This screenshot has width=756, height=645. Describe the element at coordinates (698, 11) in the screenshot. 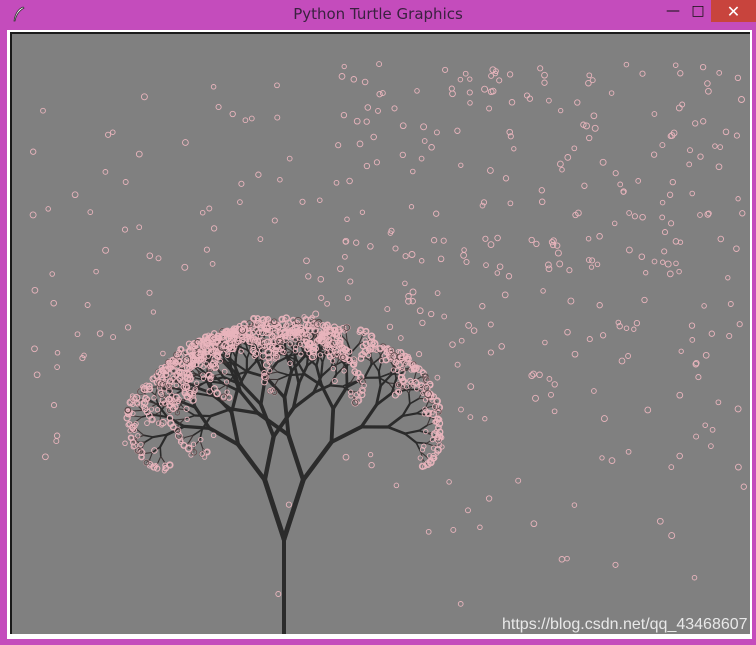

I see `maximize-button: □` at that location.